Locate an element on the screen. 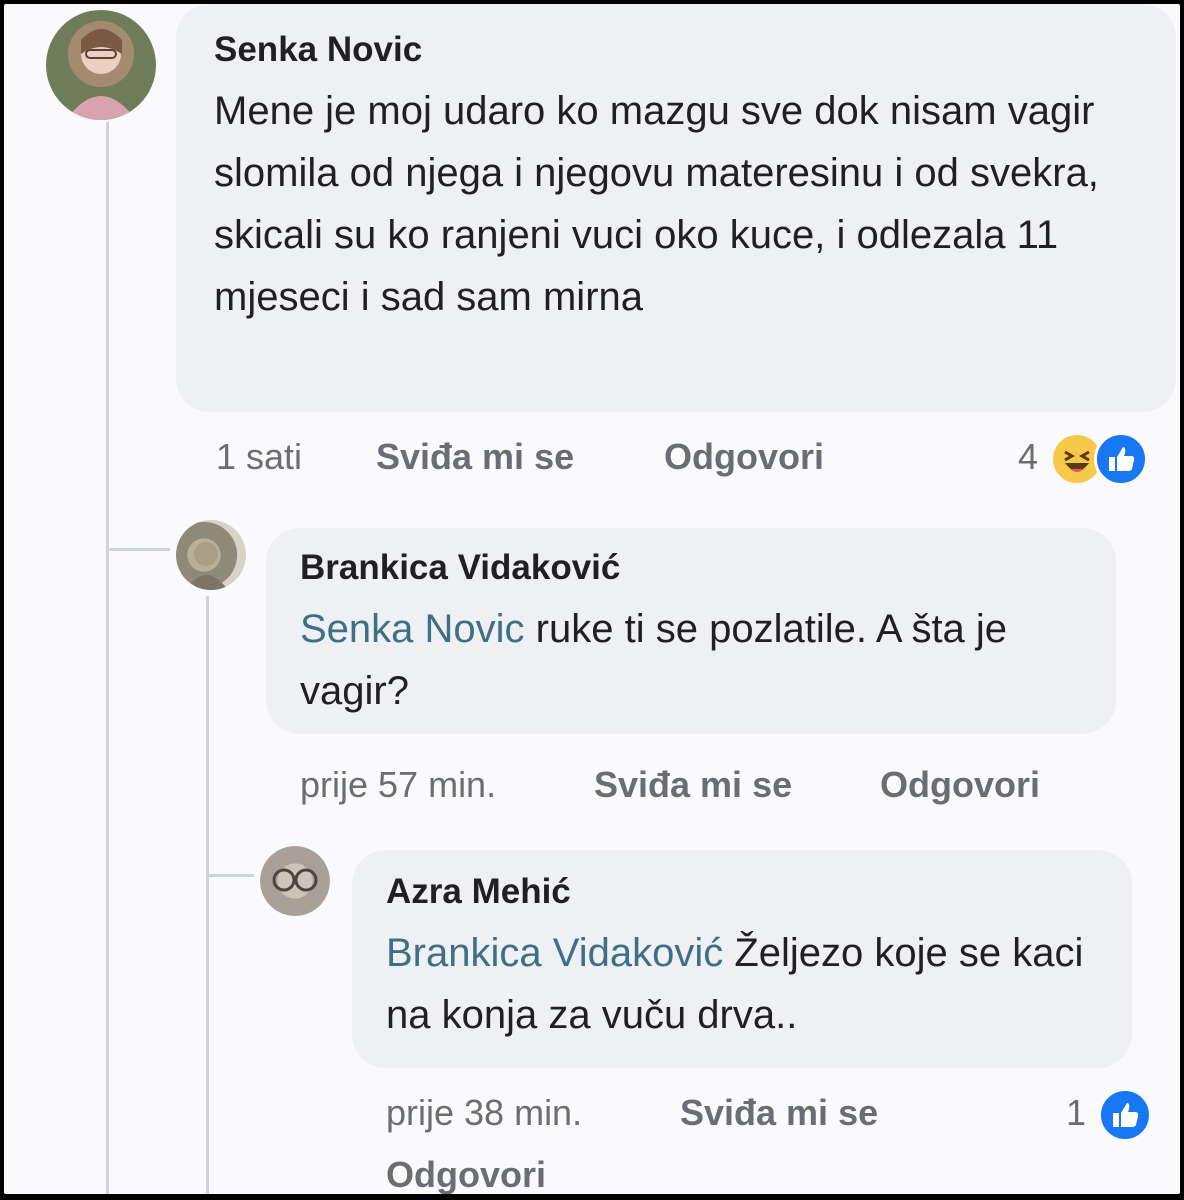 The width and height of the screenshot is (1184, 1200). reaction-count: 1 is located at coordinates (1076, 1113).